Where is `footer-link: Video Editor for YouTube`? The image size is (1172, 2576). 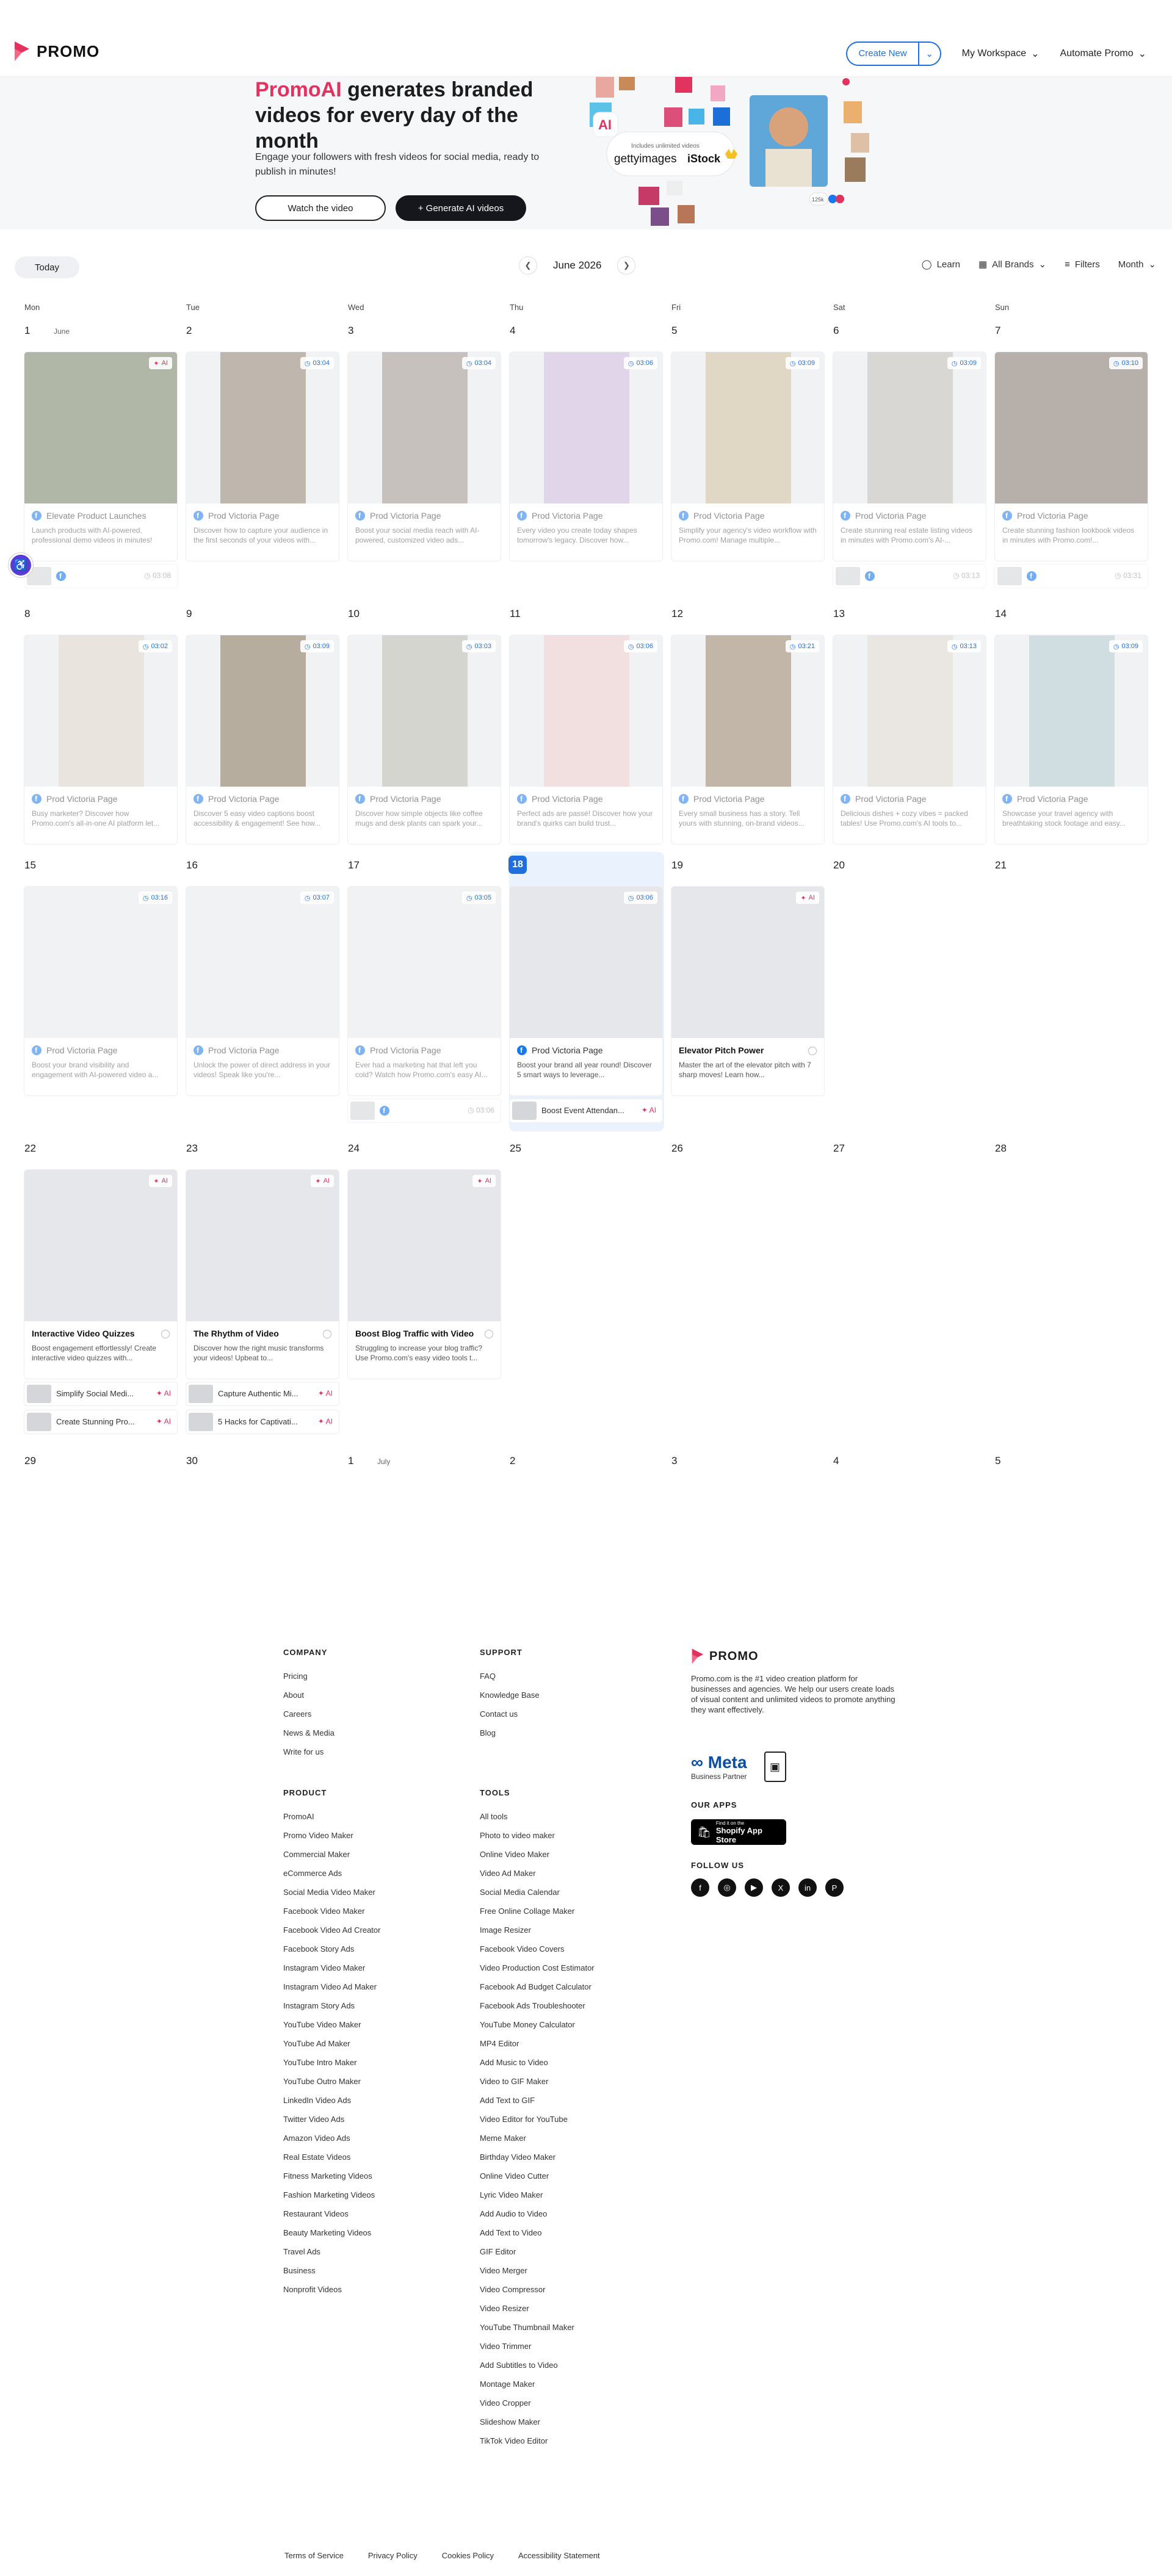
footer-link: Video Editor for YouTube is located at coordinates (537, 2119).